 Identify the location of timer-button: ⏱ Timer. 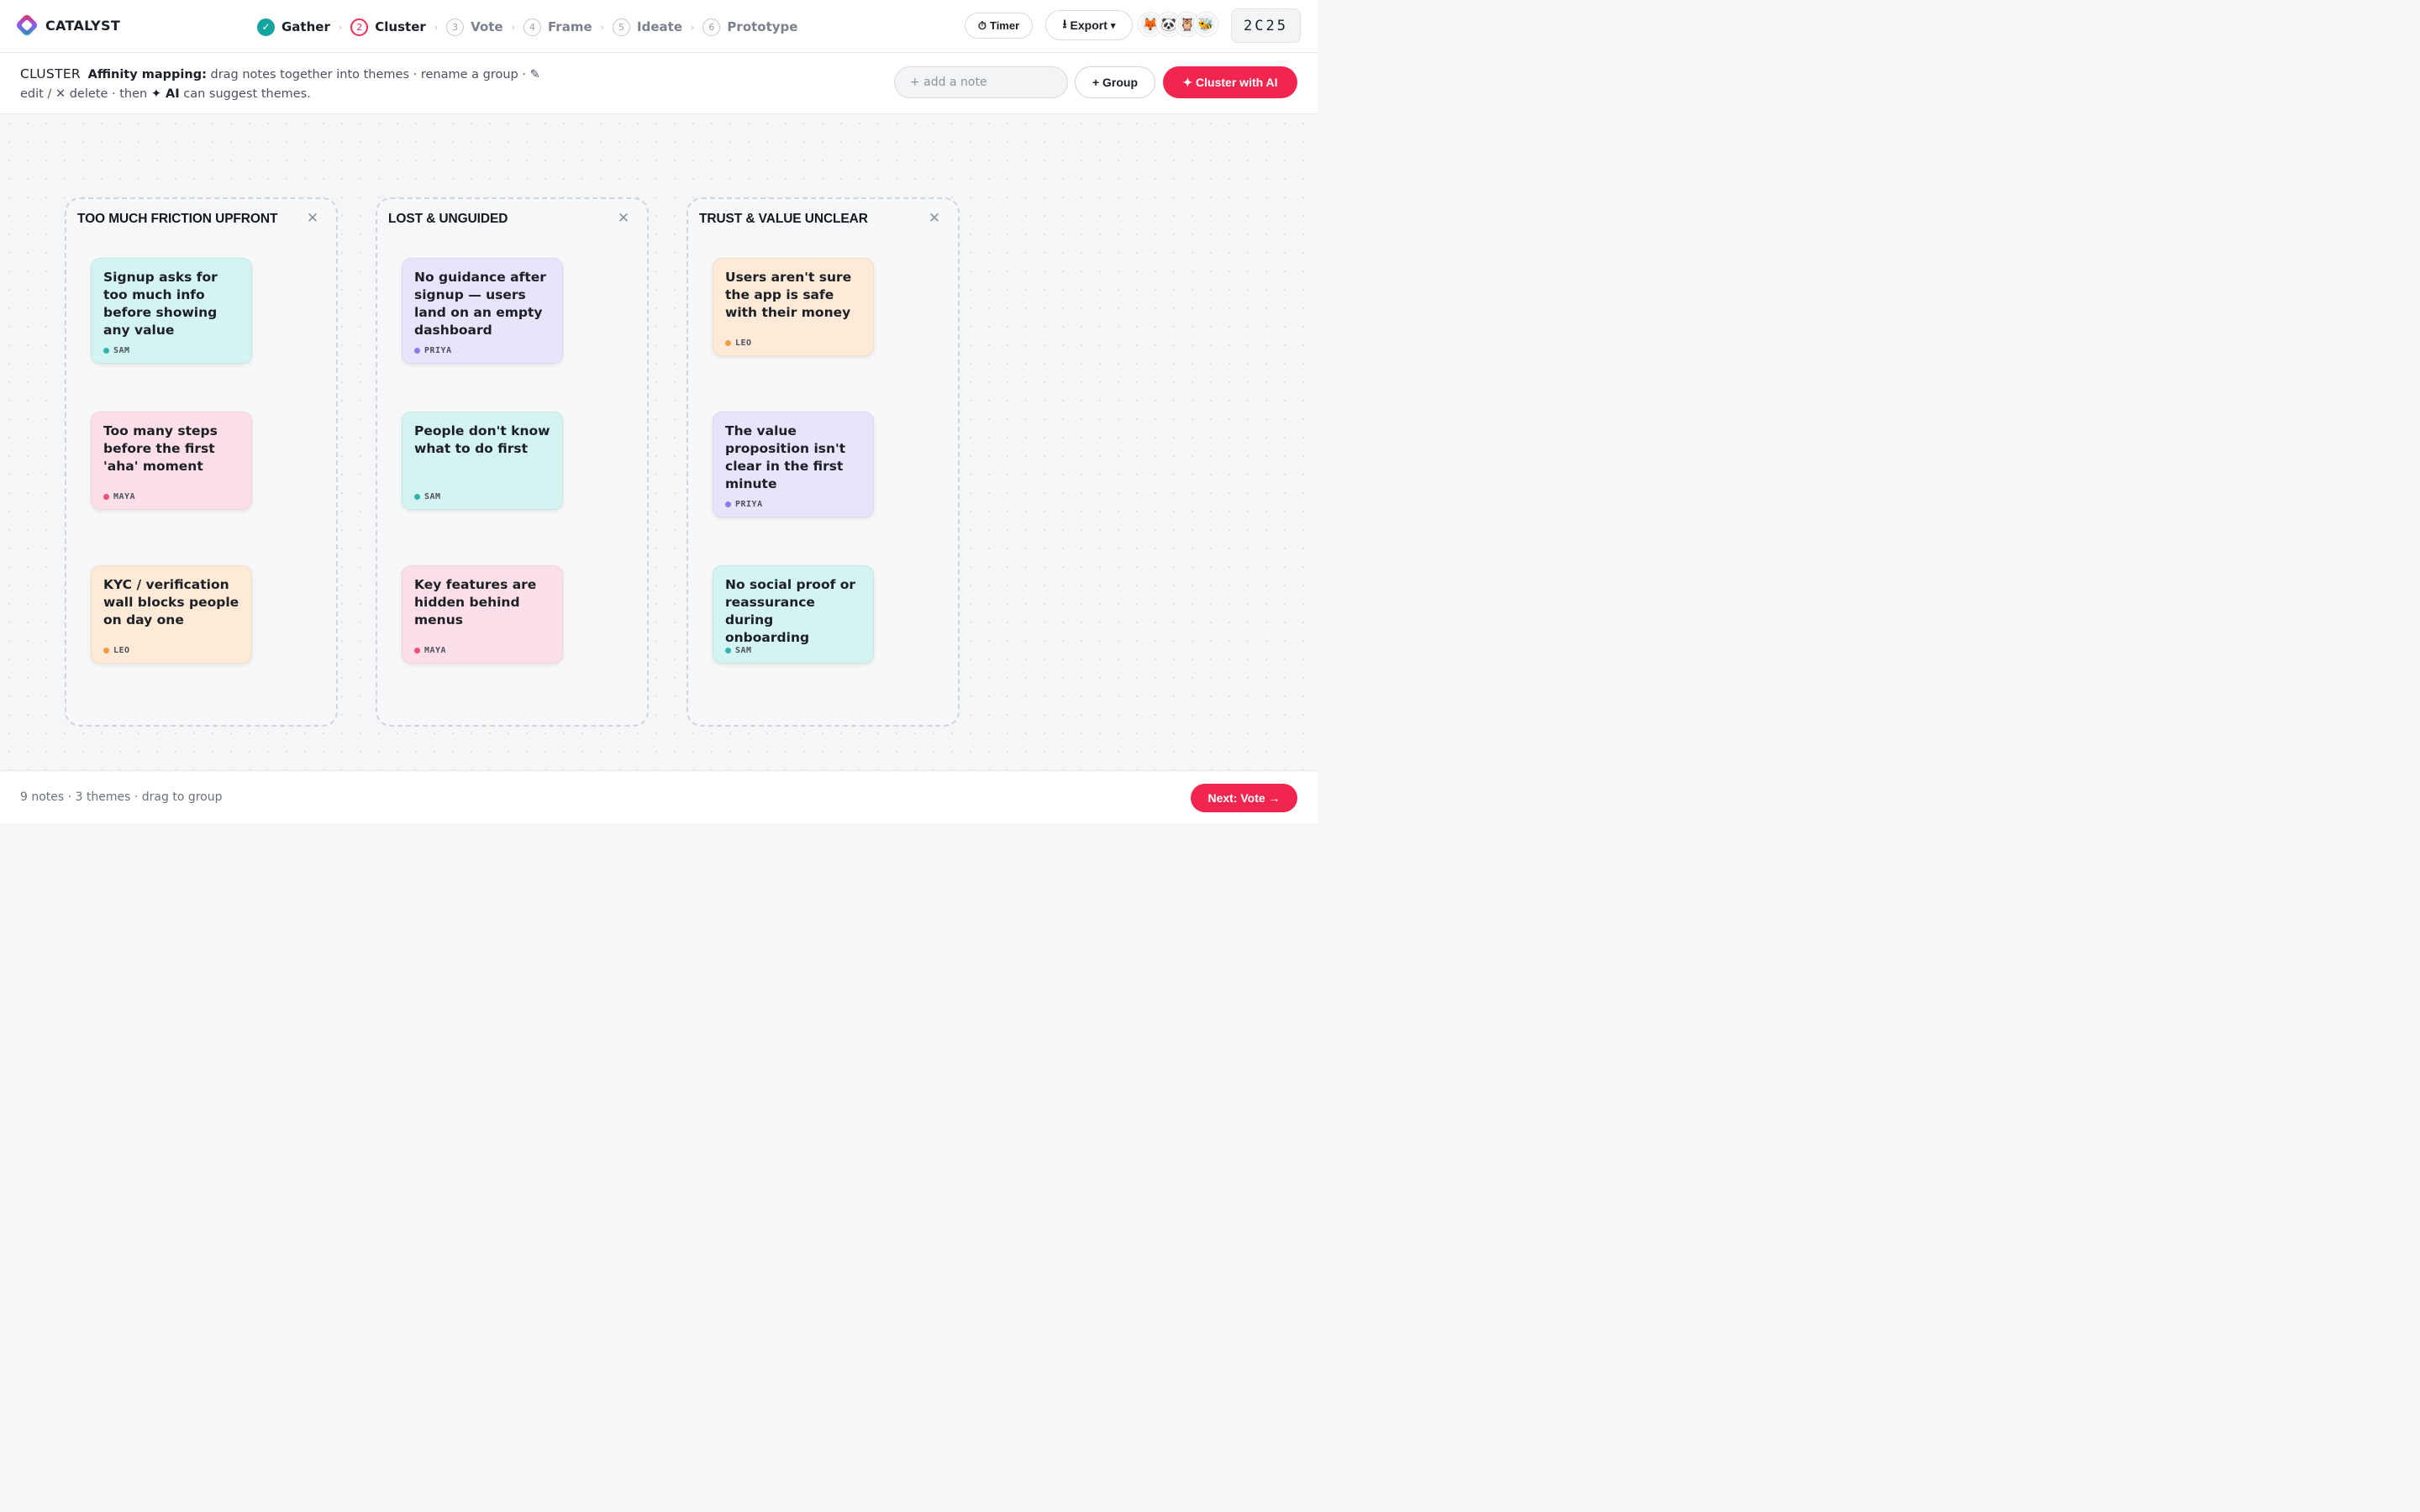
(999, 26).